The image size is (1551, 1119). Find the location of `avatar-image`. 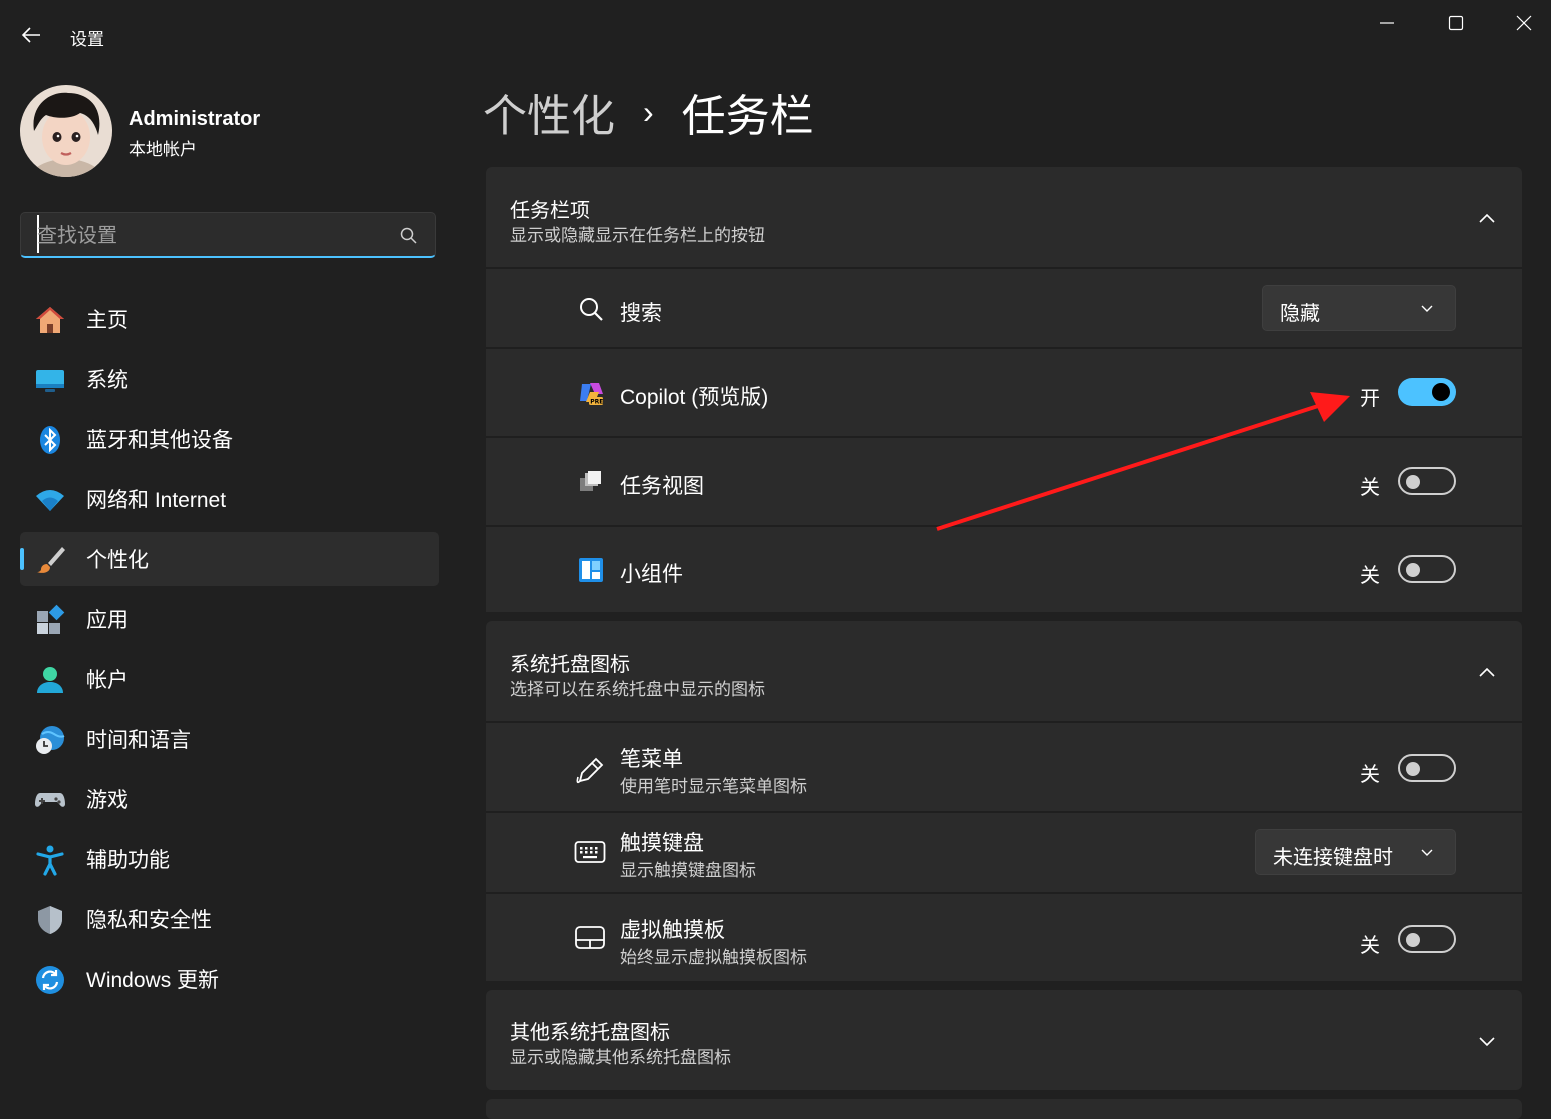

avatar-image is located at coordinates (66, 131).